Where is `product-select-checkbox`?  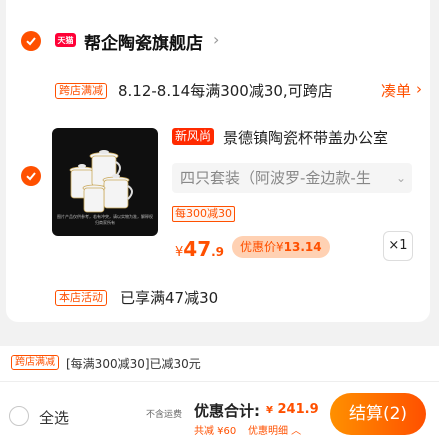 product-select-checkbox is located at coordinates (31, 176).